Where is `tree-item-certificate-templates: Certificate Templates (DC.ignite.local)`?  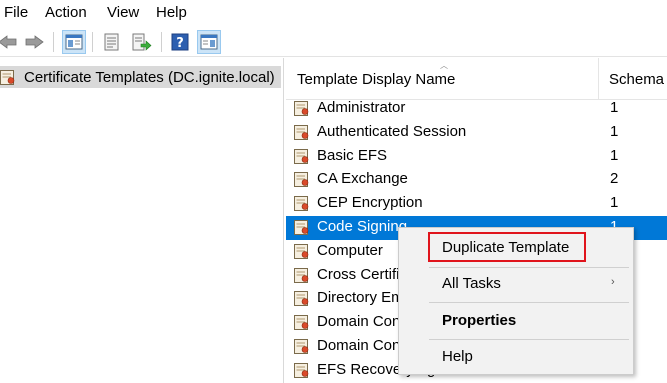 tree-item-certificate-templates: Certificate Templates (DC.ignite.local) is located at coordinates (140, 77).